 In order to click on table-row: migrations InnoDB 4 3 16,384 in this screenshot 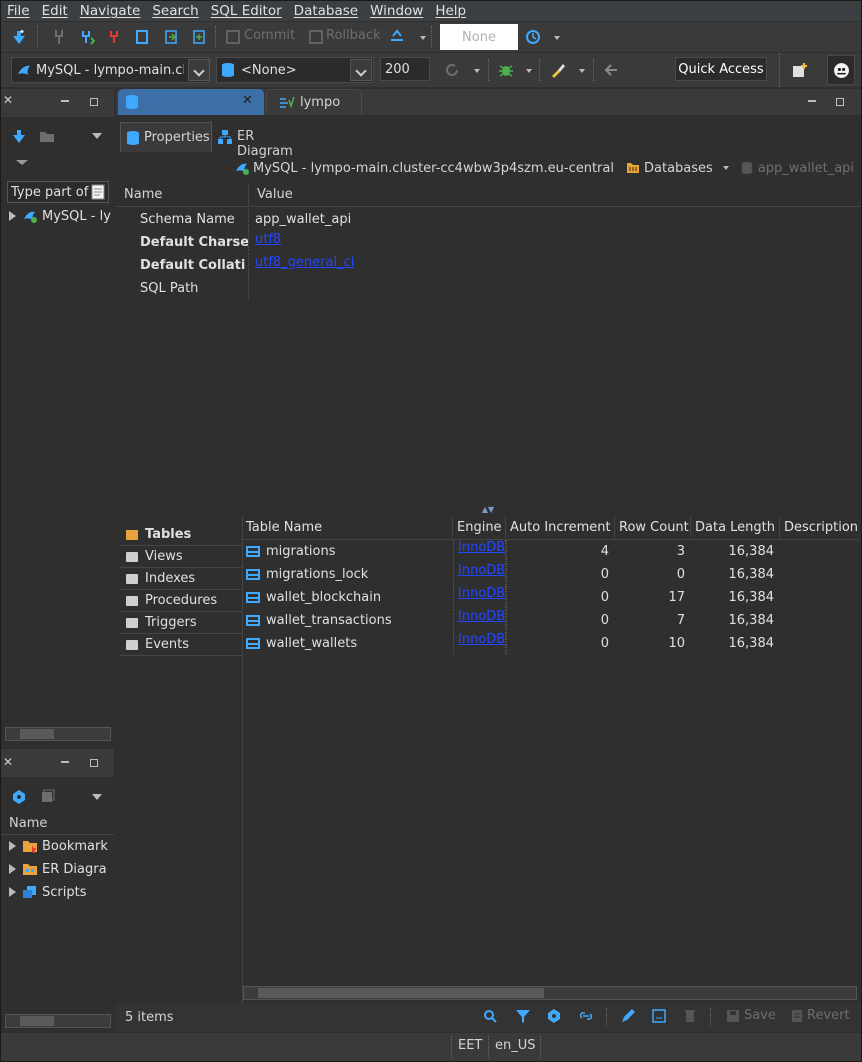, I will do `click(550, 551)`.